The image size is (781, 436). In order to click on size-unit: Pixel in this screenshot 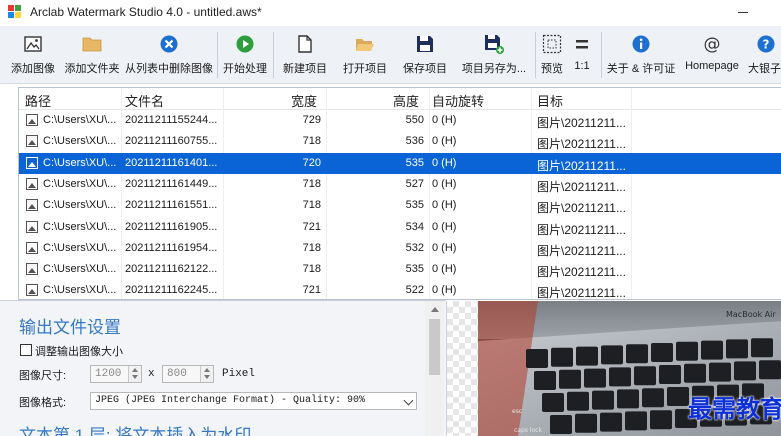, I will do `click(239, 374)`.